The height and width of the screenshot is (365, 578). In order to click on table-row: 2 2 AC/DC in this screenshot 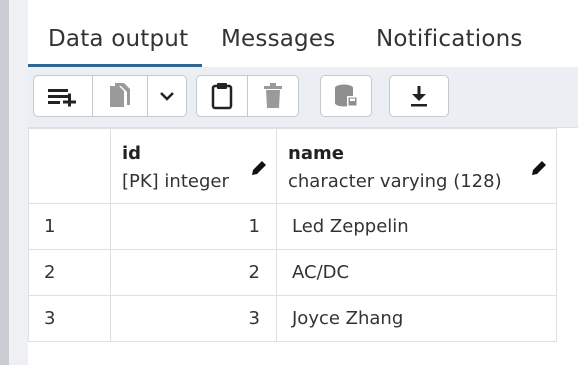, I will do `click(292, 272)`.